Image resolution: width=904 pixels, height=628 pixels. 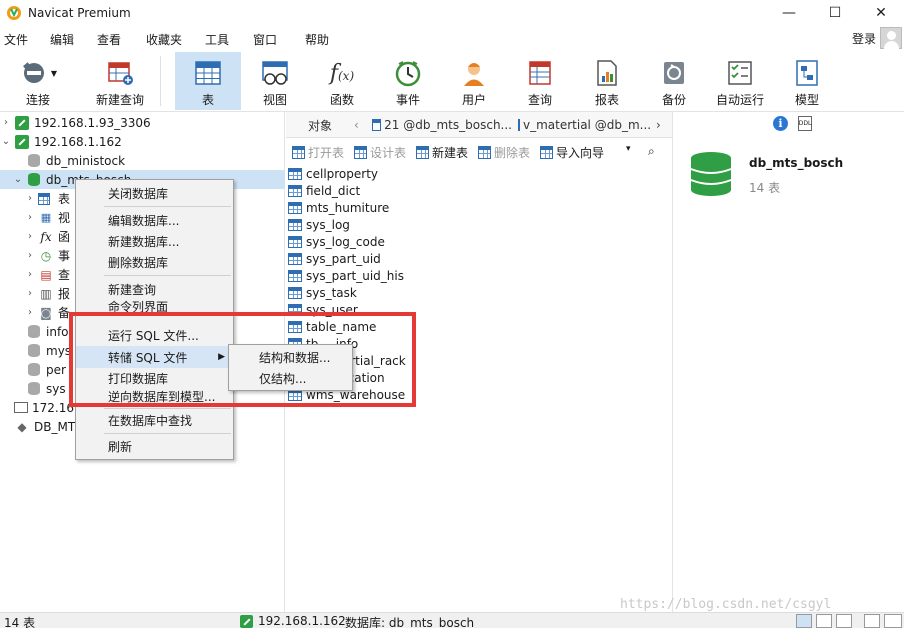 What do you see at coordinates (47, 198) in the screenshot?
I see `tree-folder-row: › 表` at bounding box center [47, 198].